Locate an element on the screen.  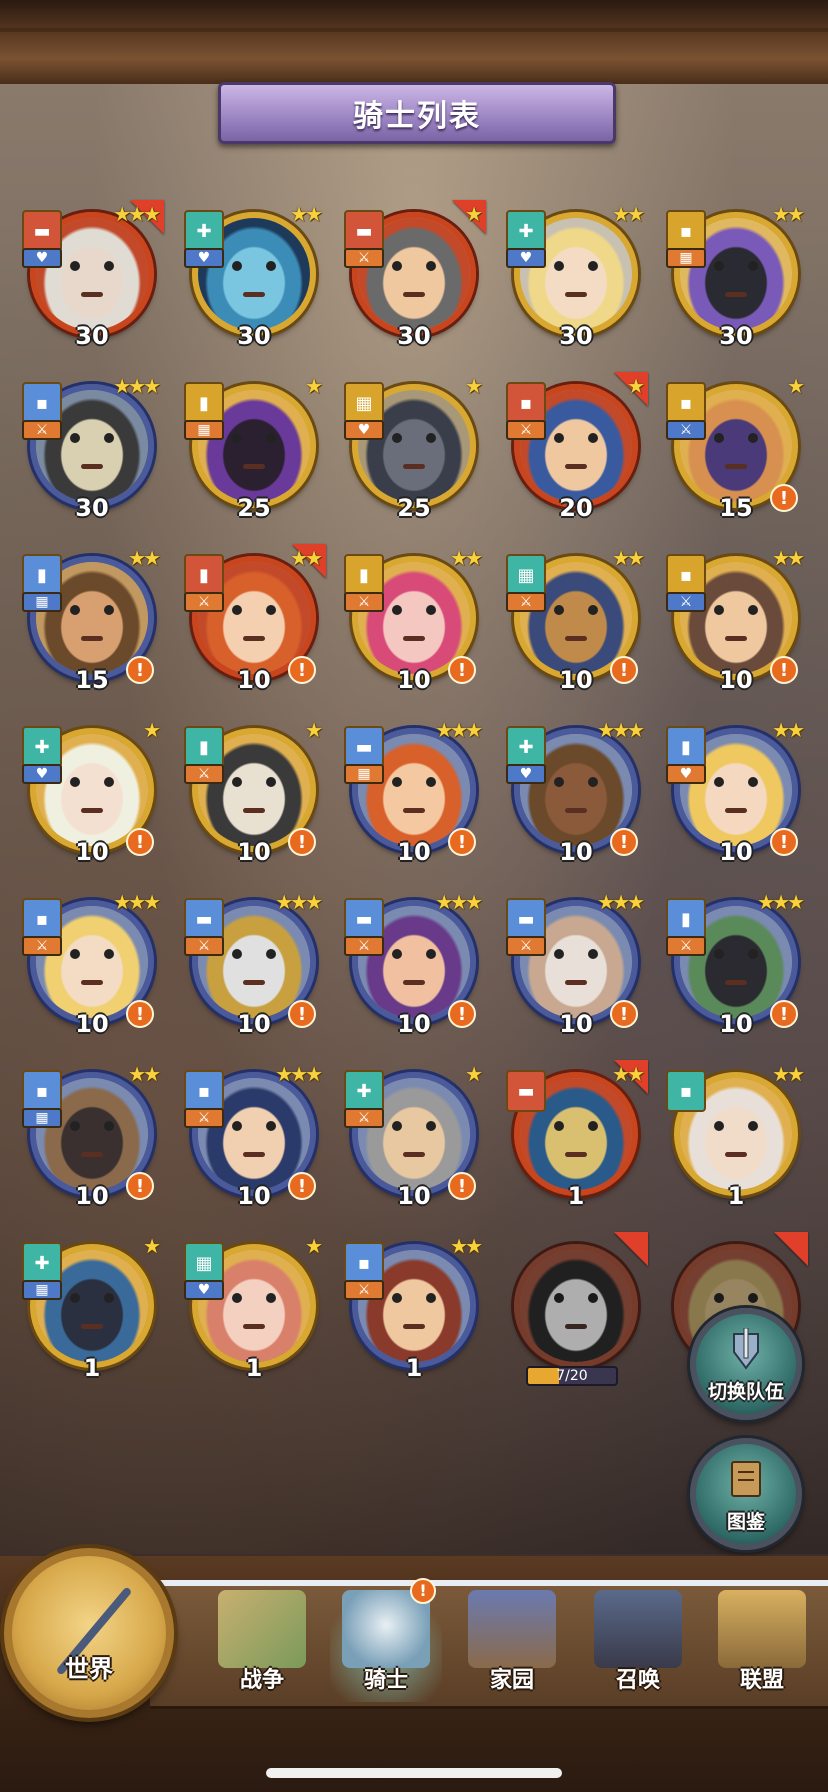
train-icon is located at coordinates (638, 1629).